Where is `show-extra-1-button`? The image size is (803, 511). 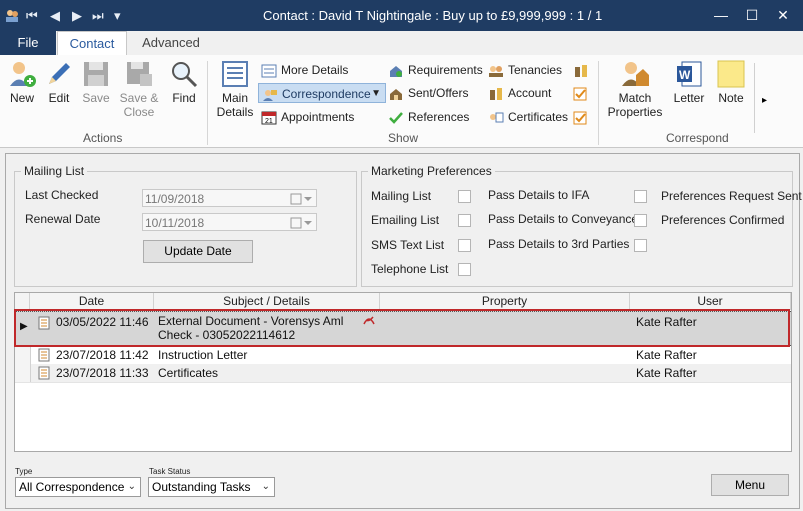
show-extra-1-button is located at coordinates (583, 70).